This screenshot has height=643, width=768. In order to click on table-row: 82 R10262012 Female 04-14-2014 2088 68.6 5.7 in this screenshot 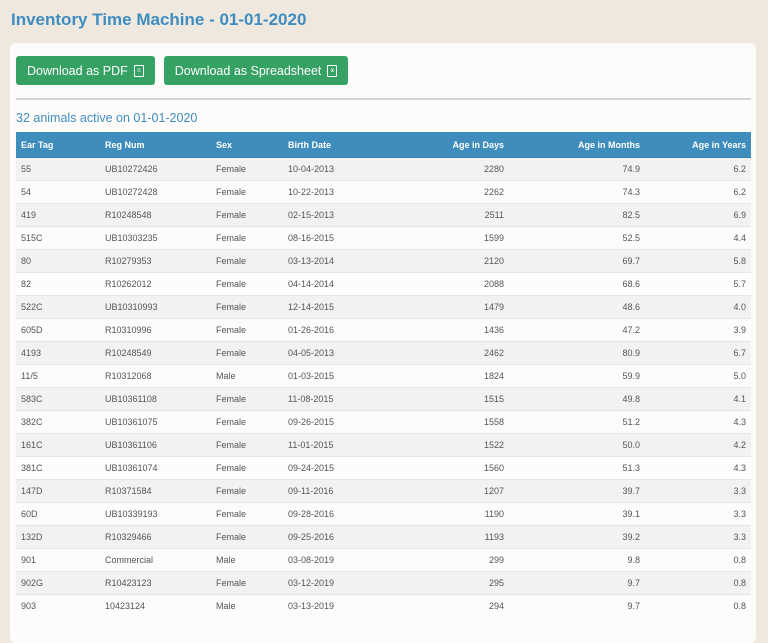, I will do `click(383, 284)`.